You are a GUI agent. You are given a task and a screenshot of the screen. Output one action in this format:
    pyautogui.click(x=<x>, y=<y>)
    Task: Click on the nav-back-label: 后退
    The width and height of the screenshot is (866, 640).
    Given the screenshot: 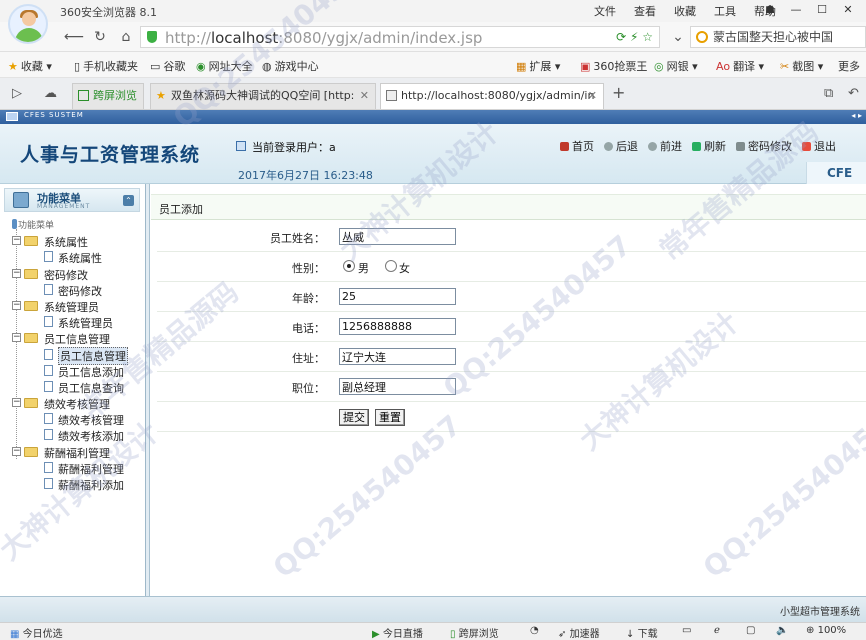 What is the action you would take?
    pyautogui.click(x=627, y=146)
    